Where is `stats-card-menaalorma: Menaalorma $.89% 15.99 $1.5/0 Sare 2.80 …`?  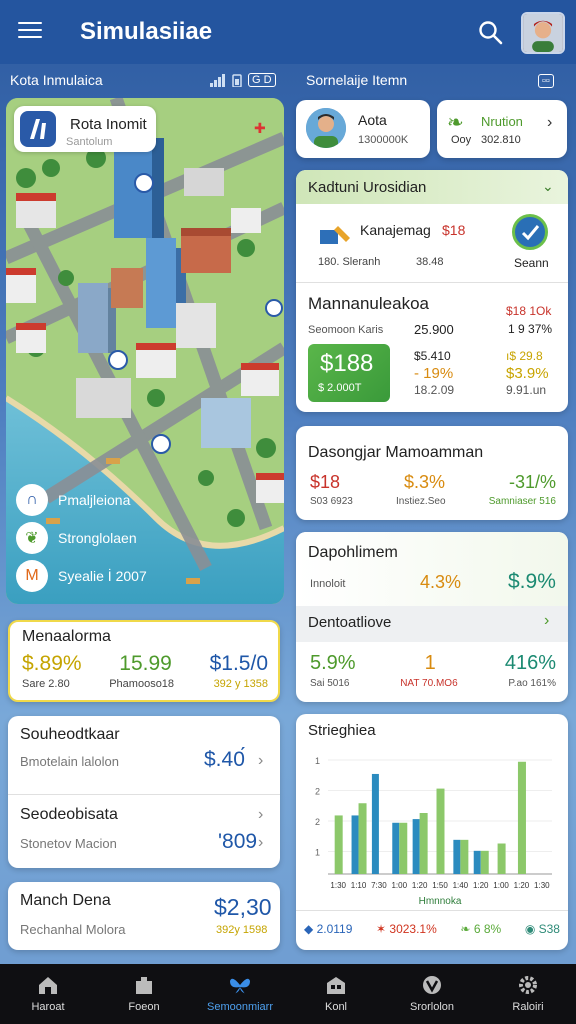 stats-card-menaalorma: Menaalorma $.89% 15.99 $1.5/0 Sare 2.80 … is located at coordinates (144, 661).